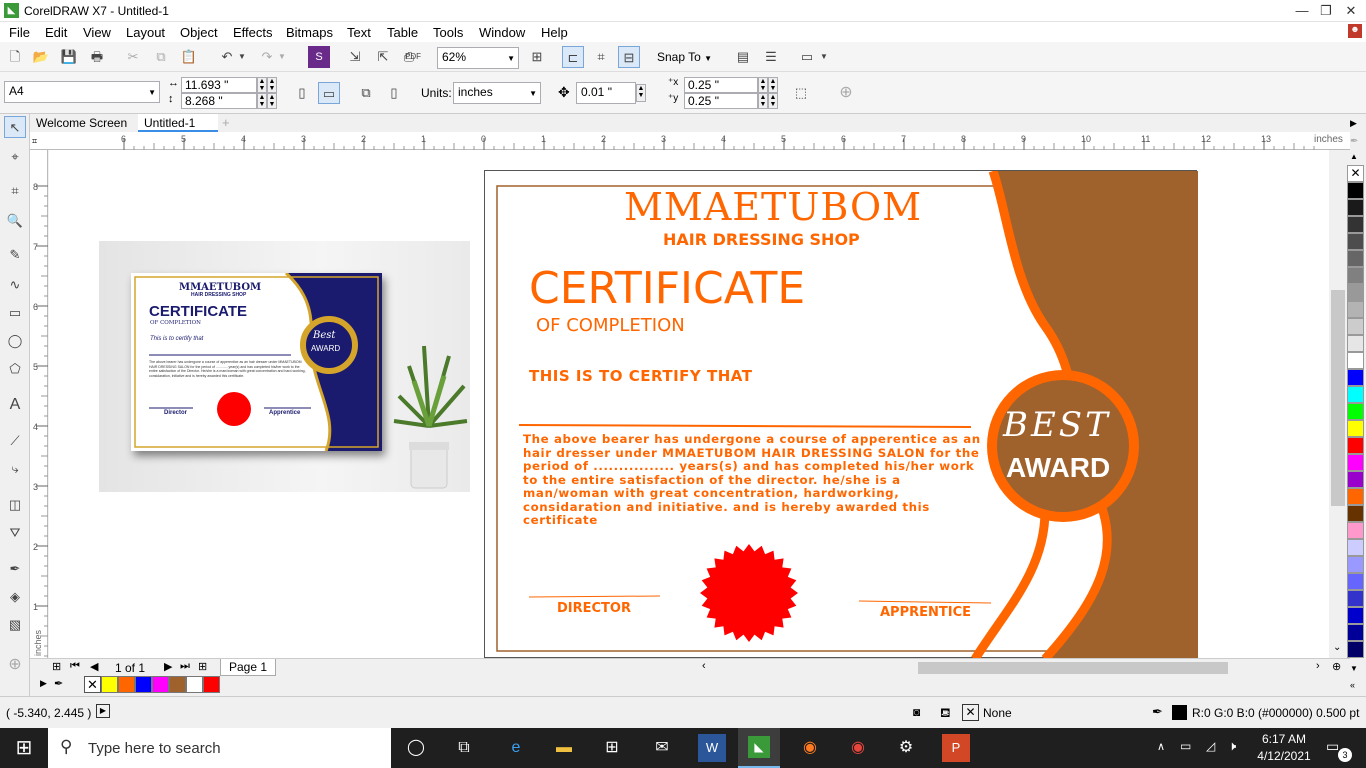 Image resolution: width=1366 pixels, height=768 pixels. I want to click on store-icon: ⊞, so click(612, 748).